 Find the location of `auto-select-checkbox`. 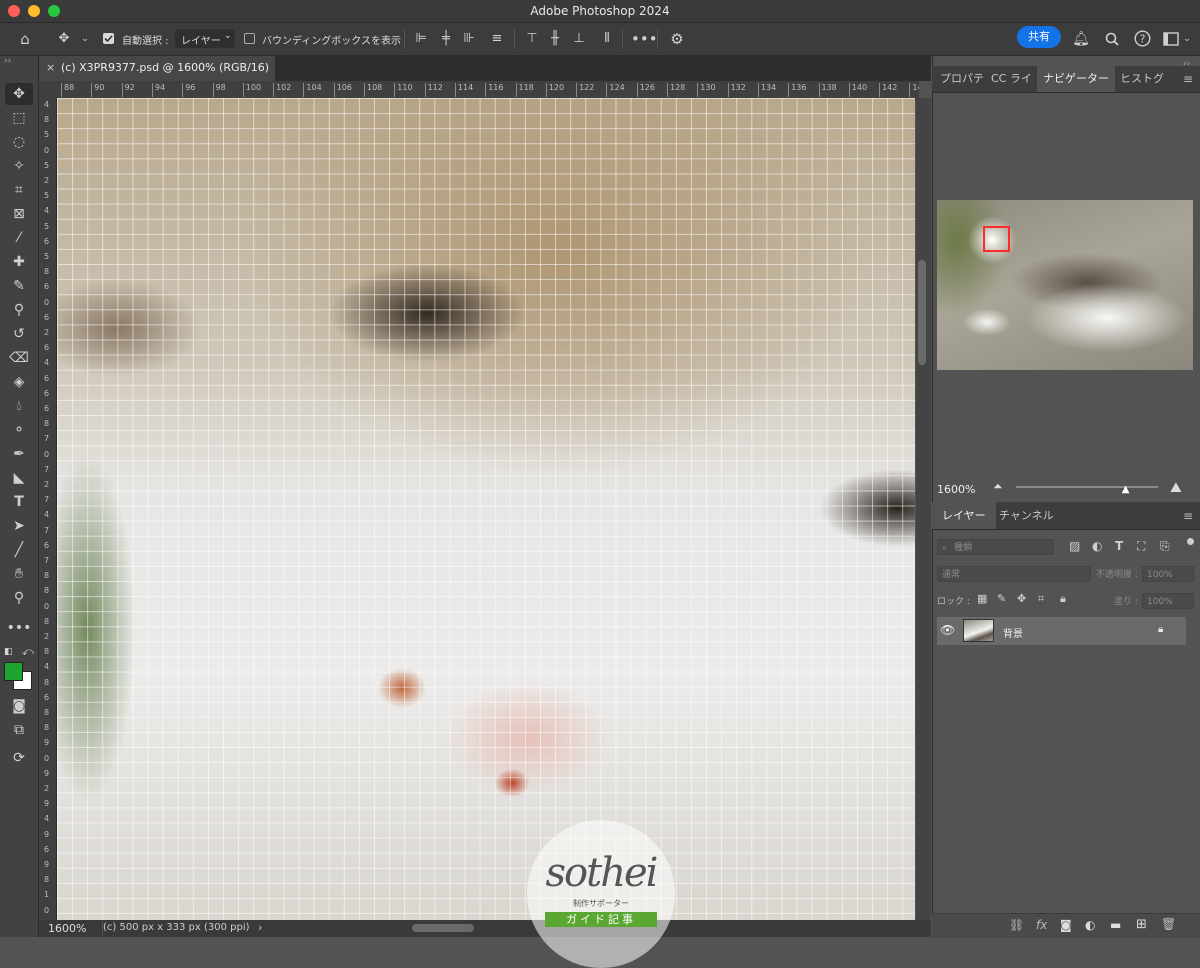

auto-select-checkbox is located at coordinates (108, 38).